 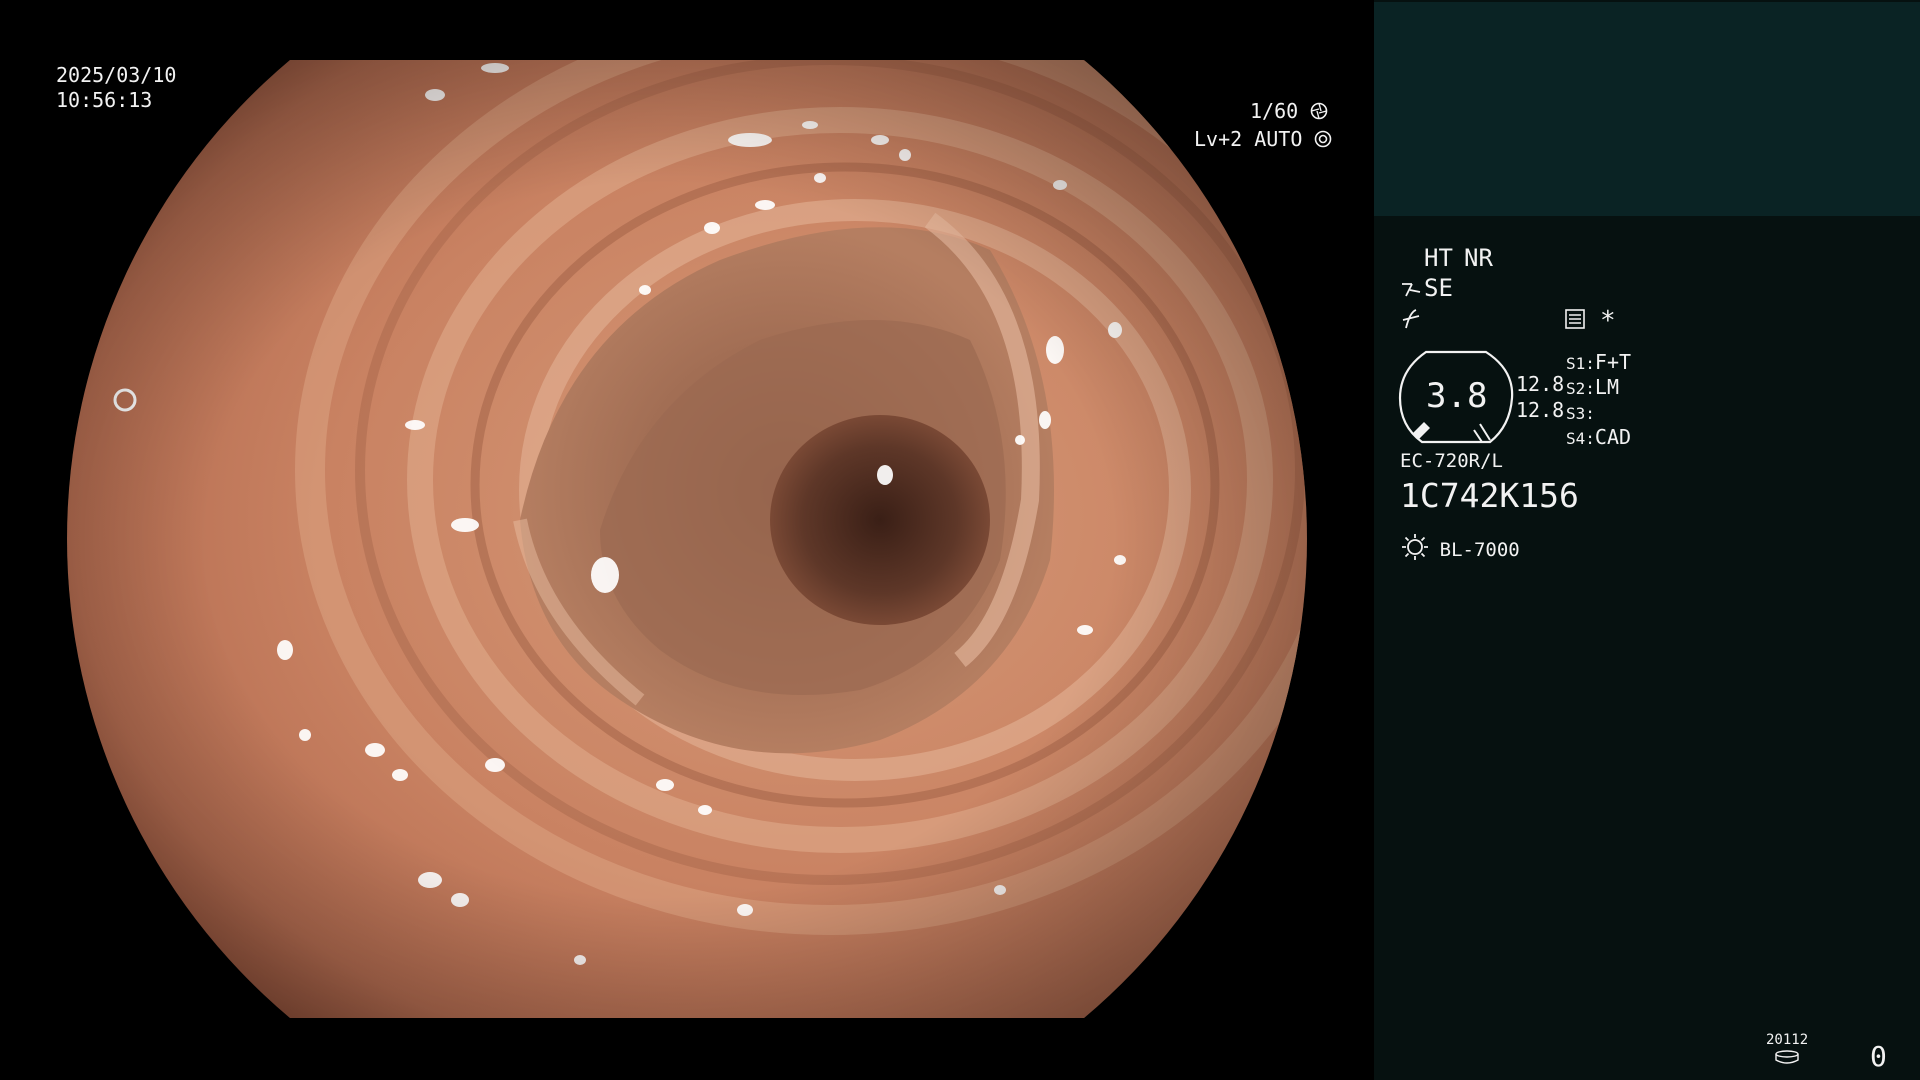 What do you see at coordinates (1479, 550) in the screenshot?
I see `light-source-model: BL-7000` at bounding box center [1479, 550].